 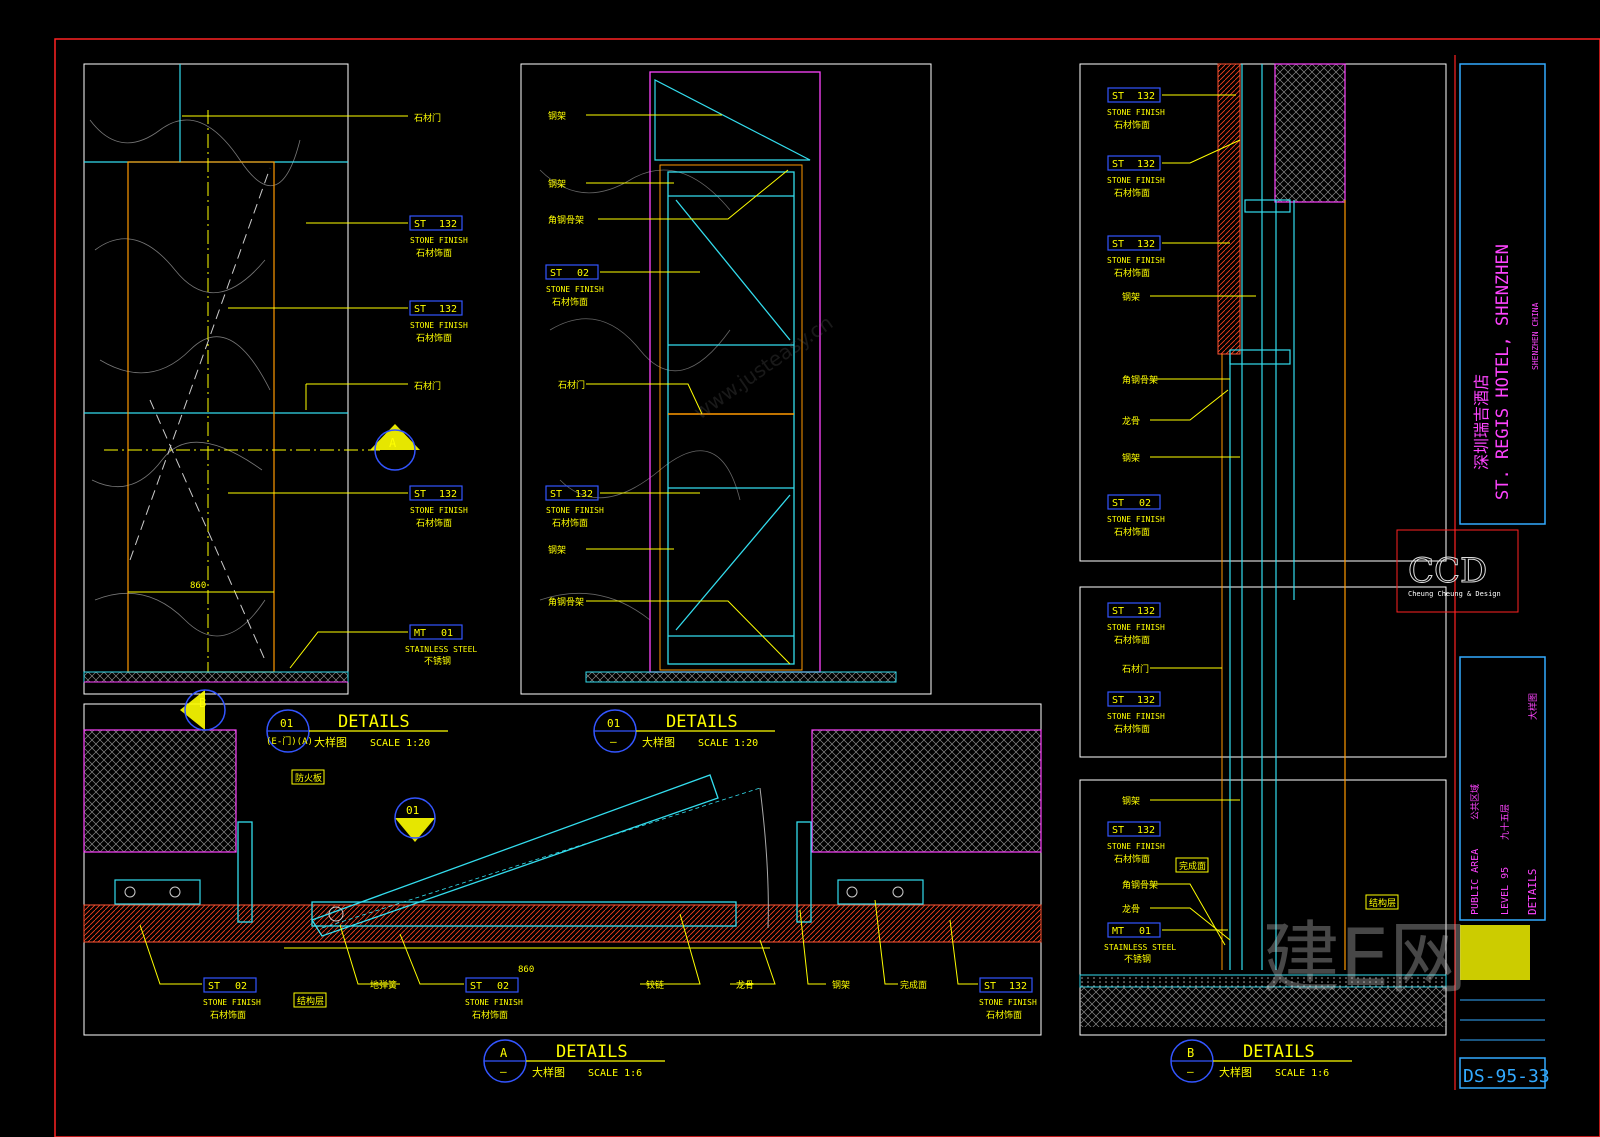 I want to click on svg-text: A, so click(x=504, y=1053).